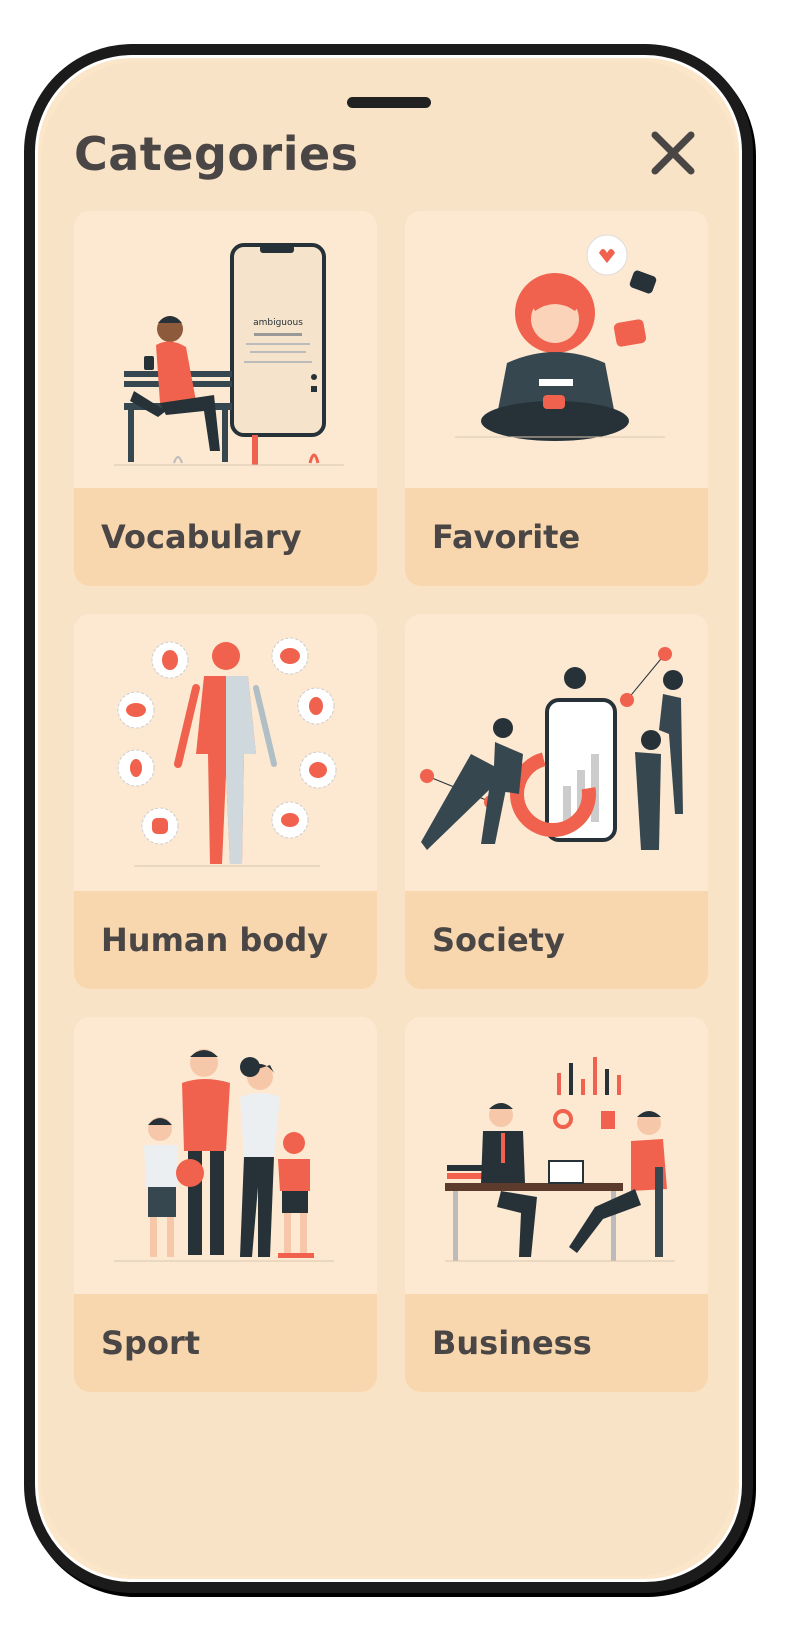  I want to click on close-button, so click(673, 153).